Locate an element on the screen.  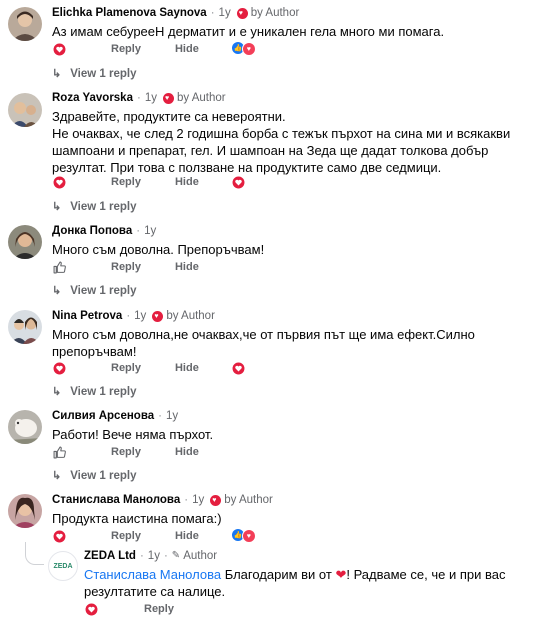
zeda-logo: ZEDA is located at coordinates (63, 566).